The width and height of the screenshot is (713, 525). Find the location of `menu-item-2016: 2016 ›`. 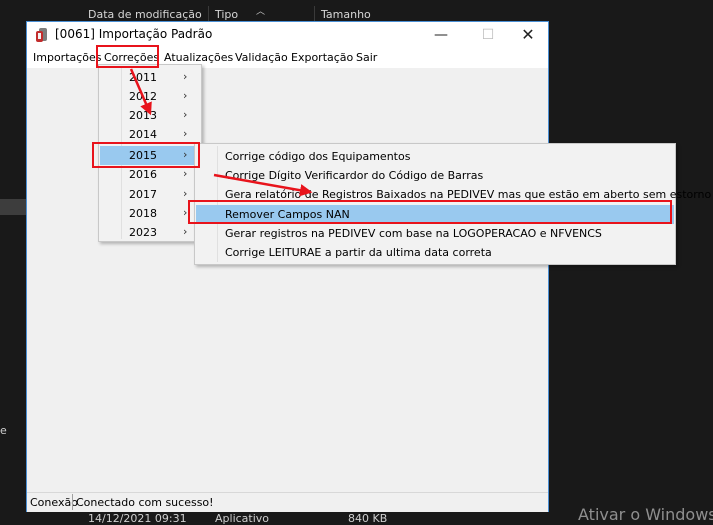

menu-item-2016: 2016 › is located at coordinates (150, 174).